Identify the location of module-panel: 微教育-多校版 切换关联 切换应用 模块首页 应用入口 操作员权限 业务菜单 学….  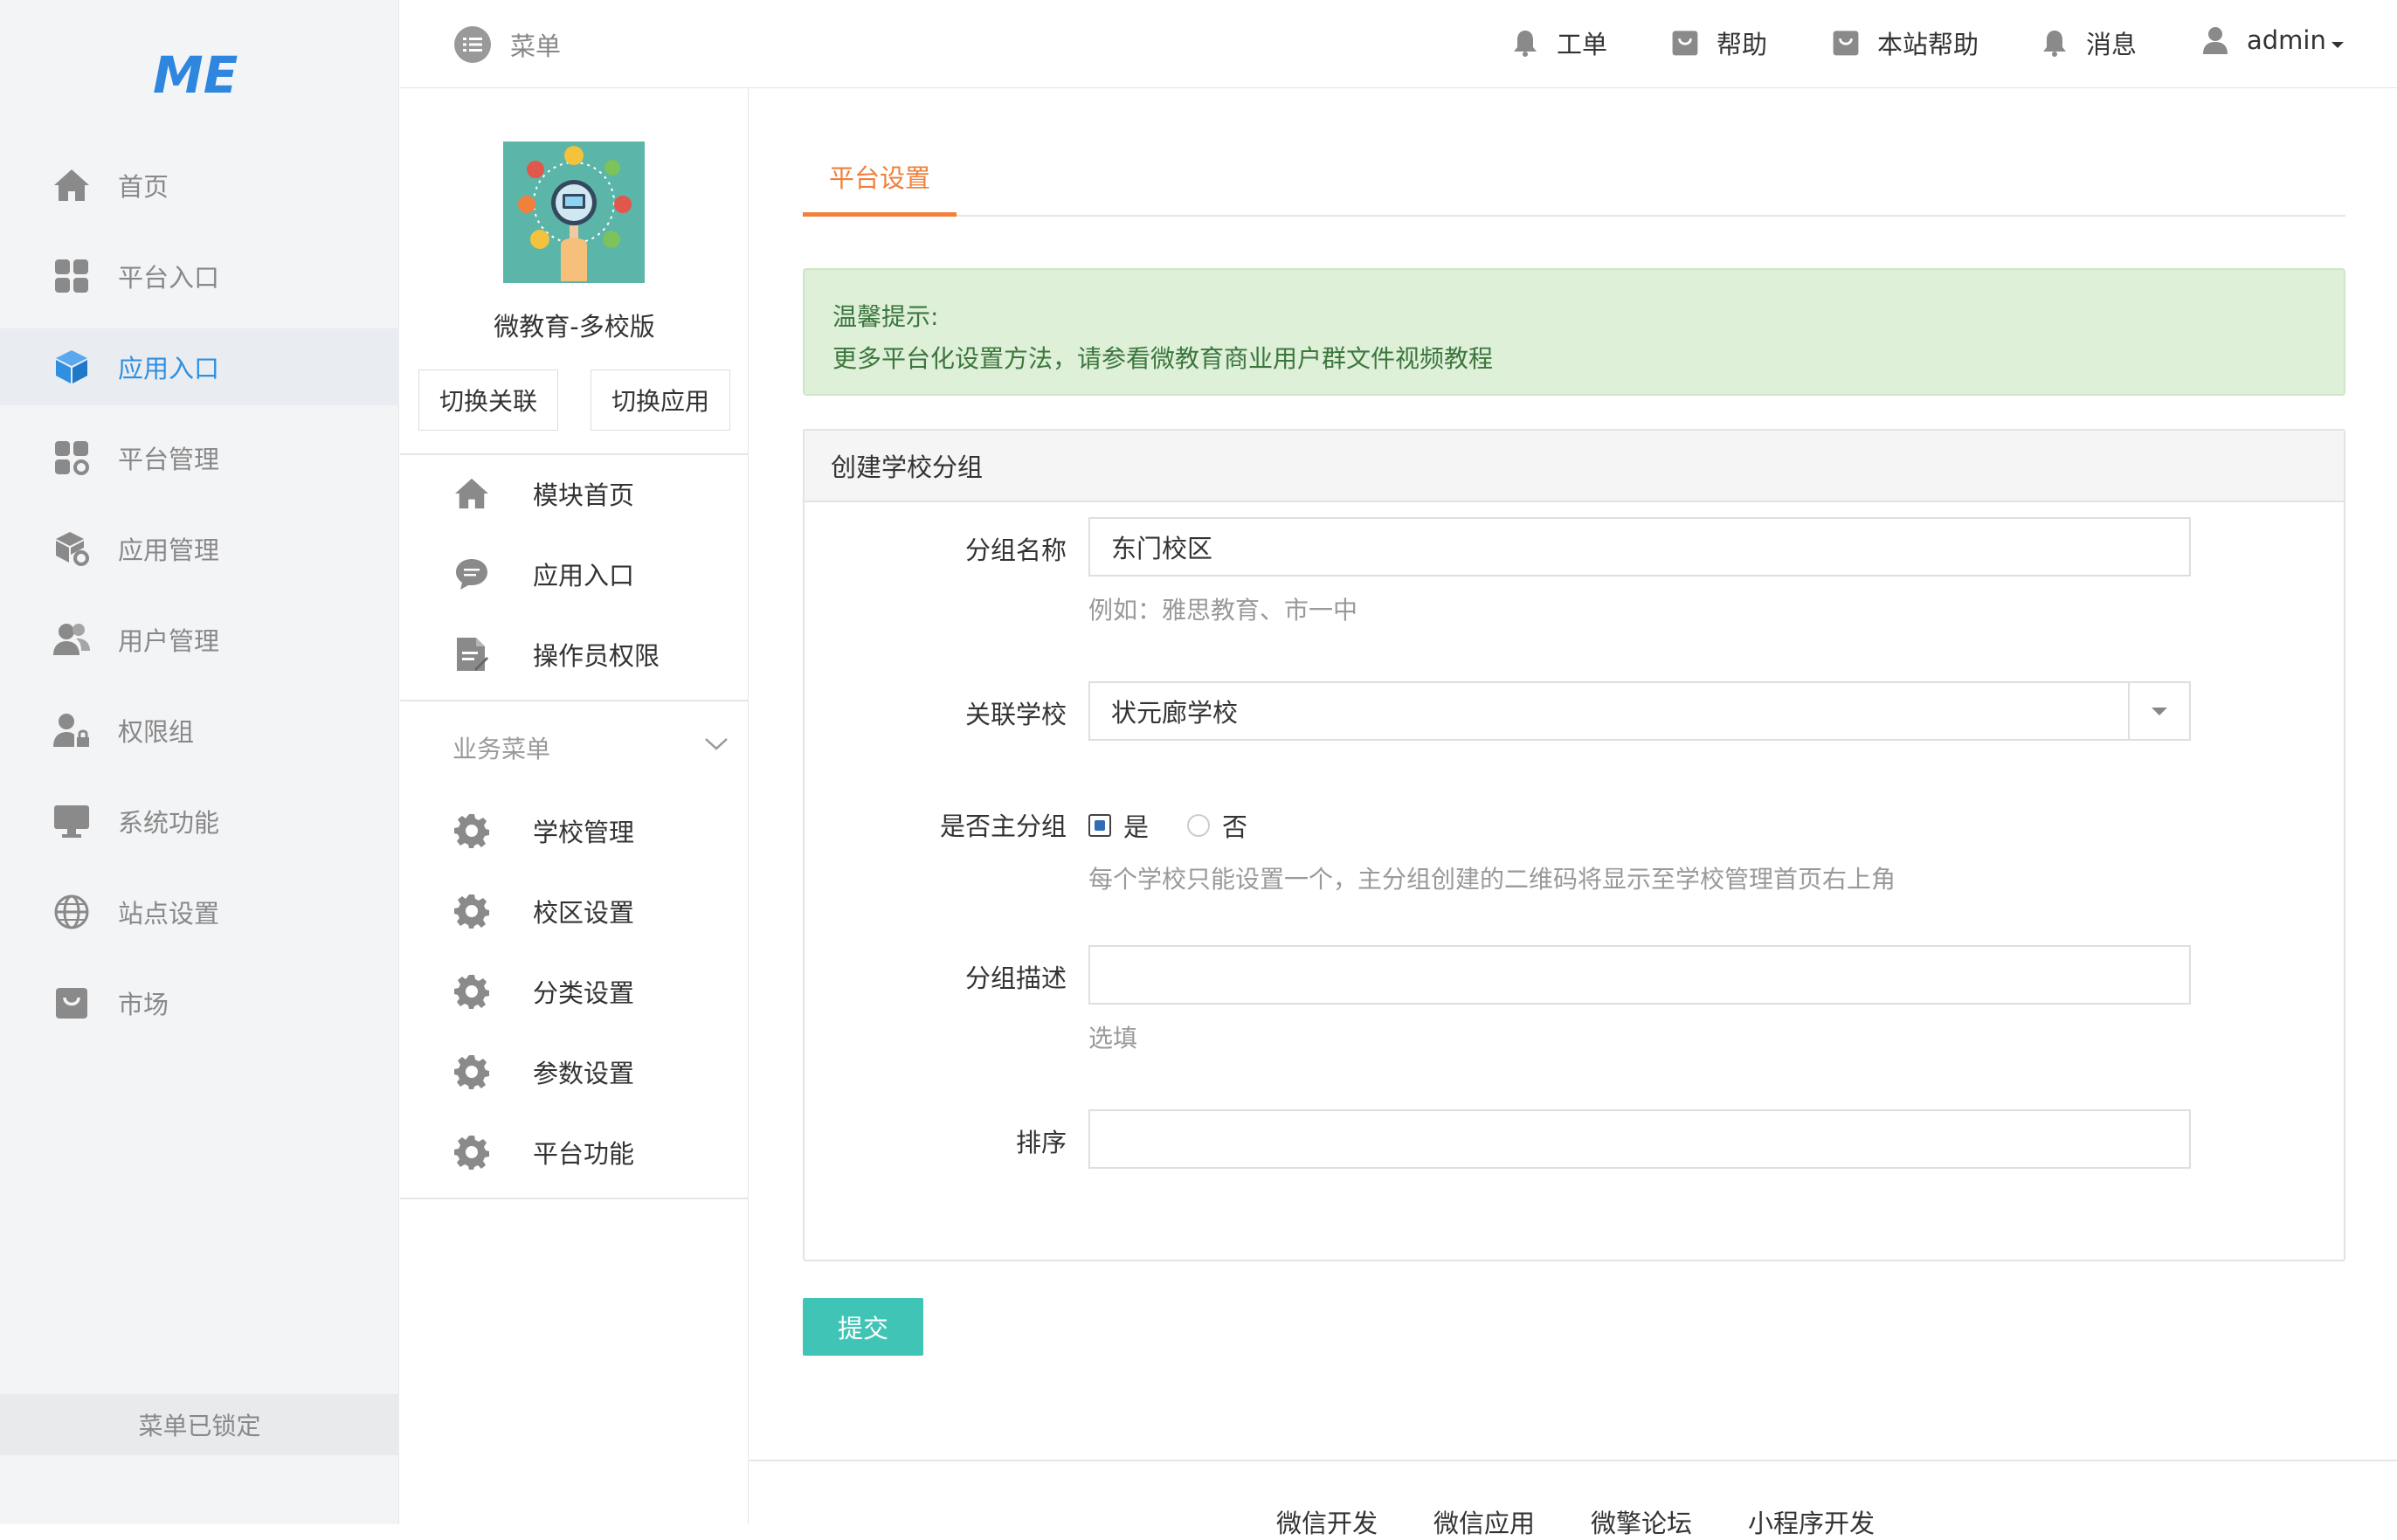
(574, 806).